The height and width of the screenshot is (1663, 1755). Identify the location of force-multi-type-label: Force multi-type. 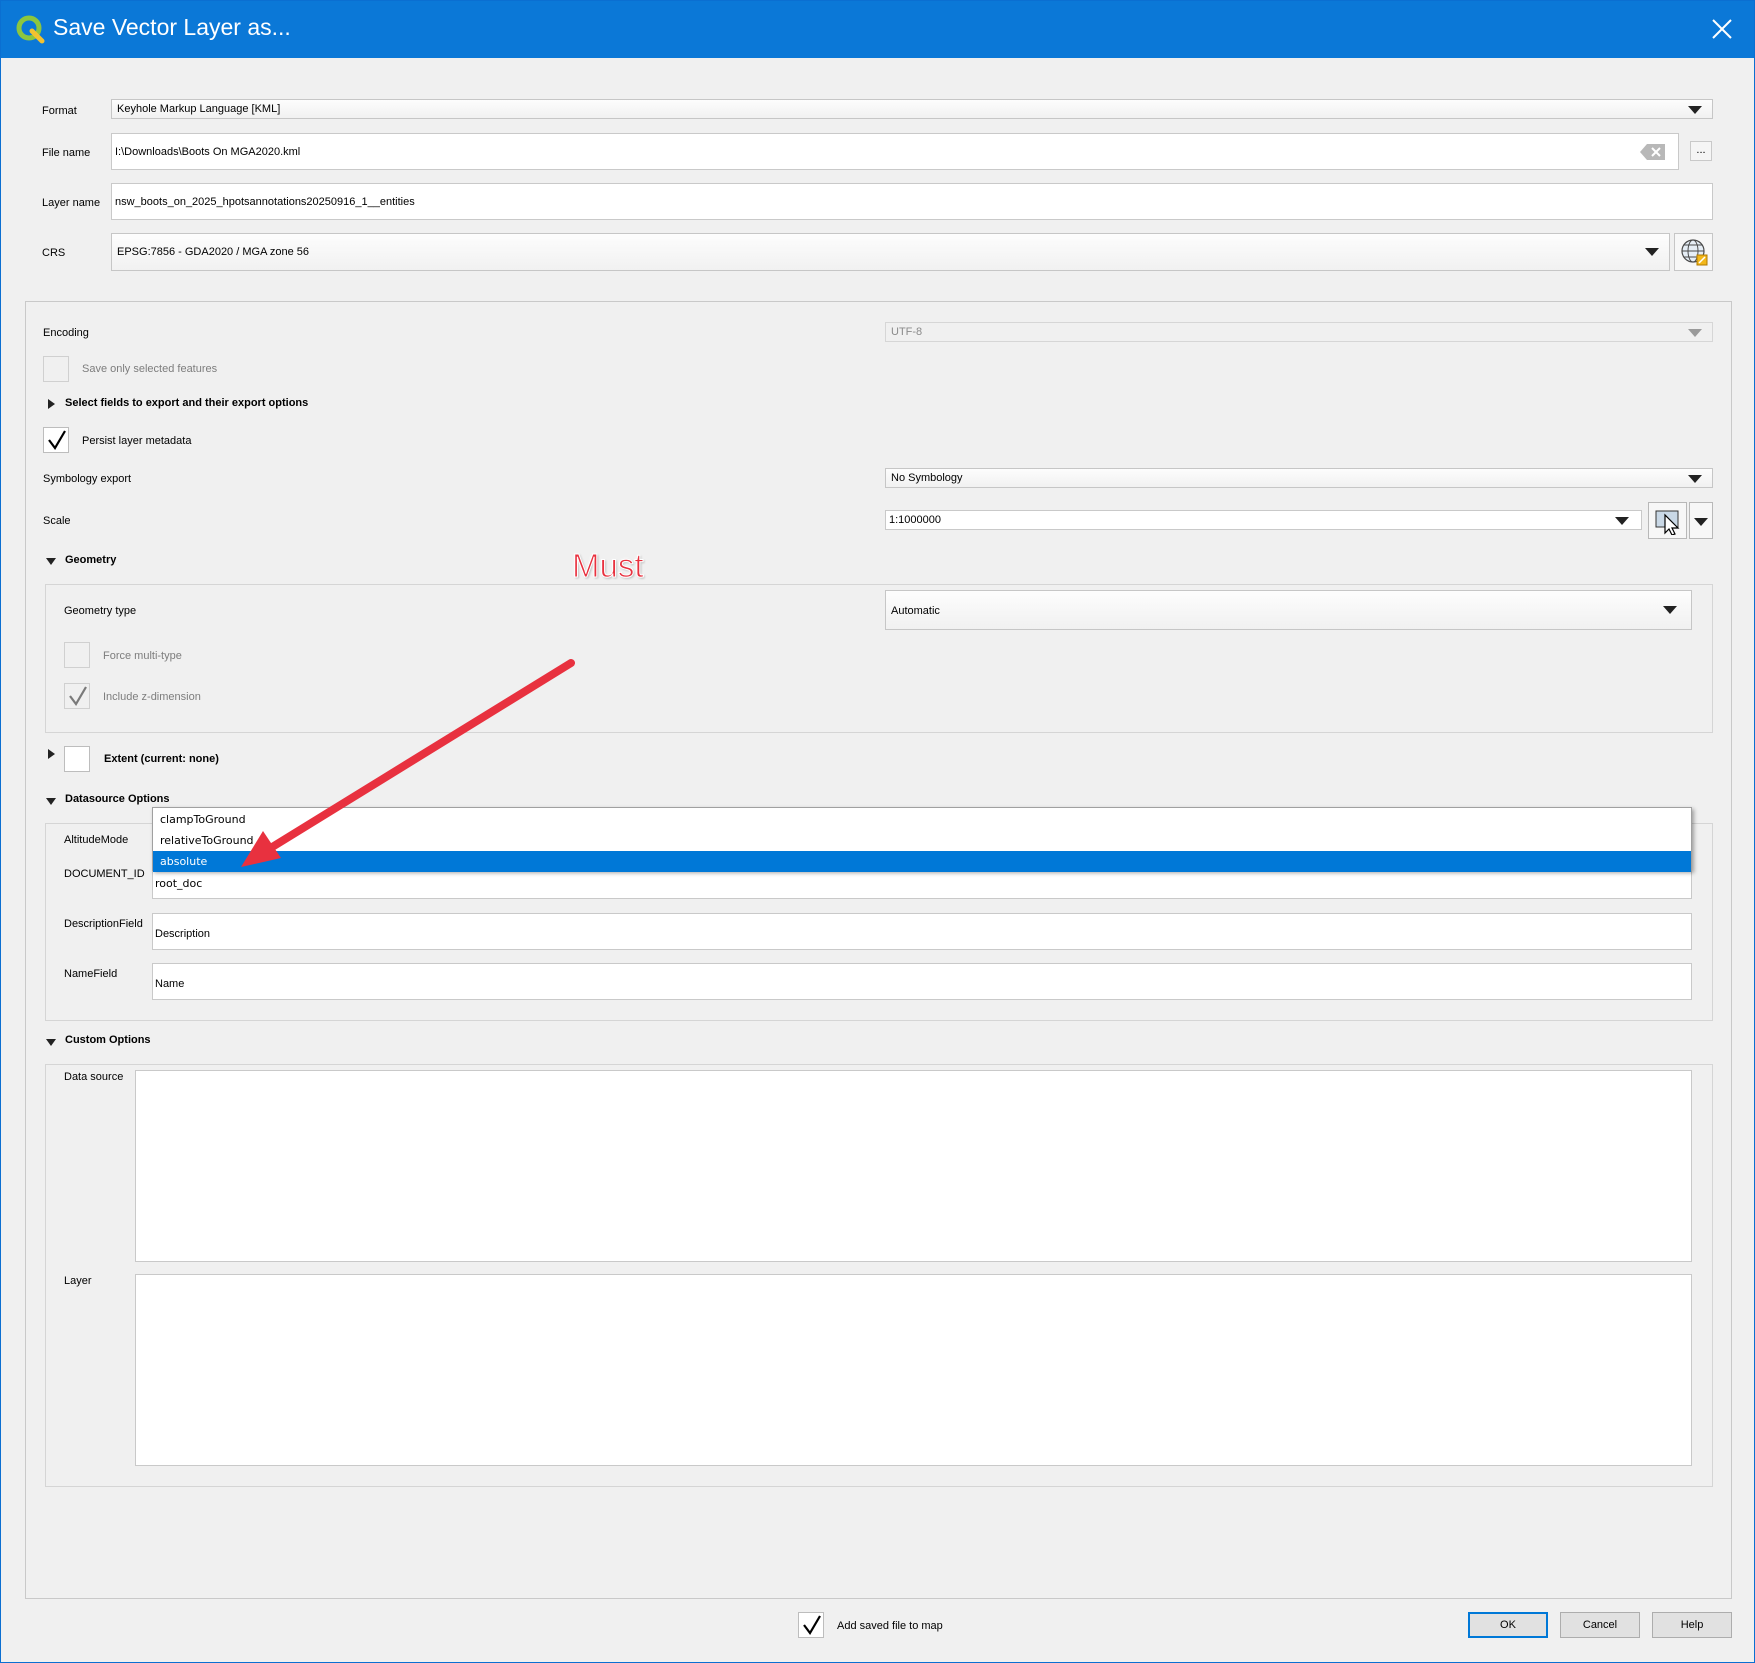
(142, 656).